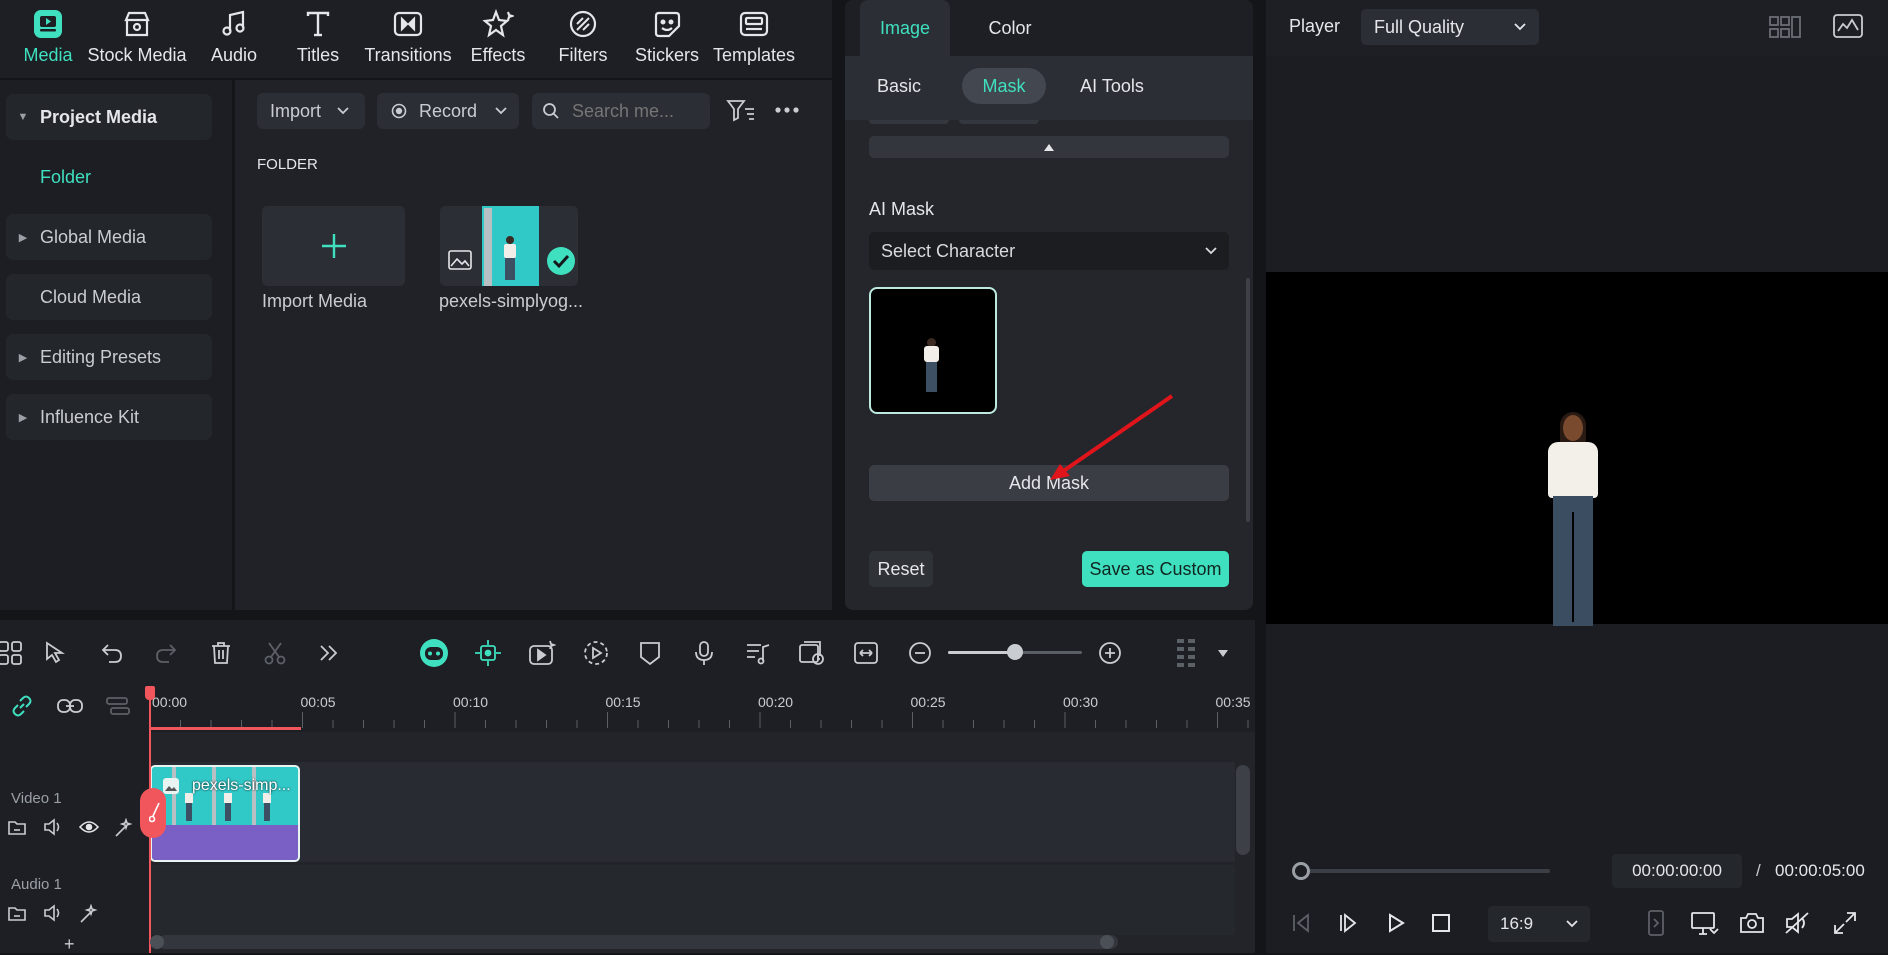  Describe the element at coordinates (1248, 400) in the screenshot. I see `props-scrollbar` at that location.